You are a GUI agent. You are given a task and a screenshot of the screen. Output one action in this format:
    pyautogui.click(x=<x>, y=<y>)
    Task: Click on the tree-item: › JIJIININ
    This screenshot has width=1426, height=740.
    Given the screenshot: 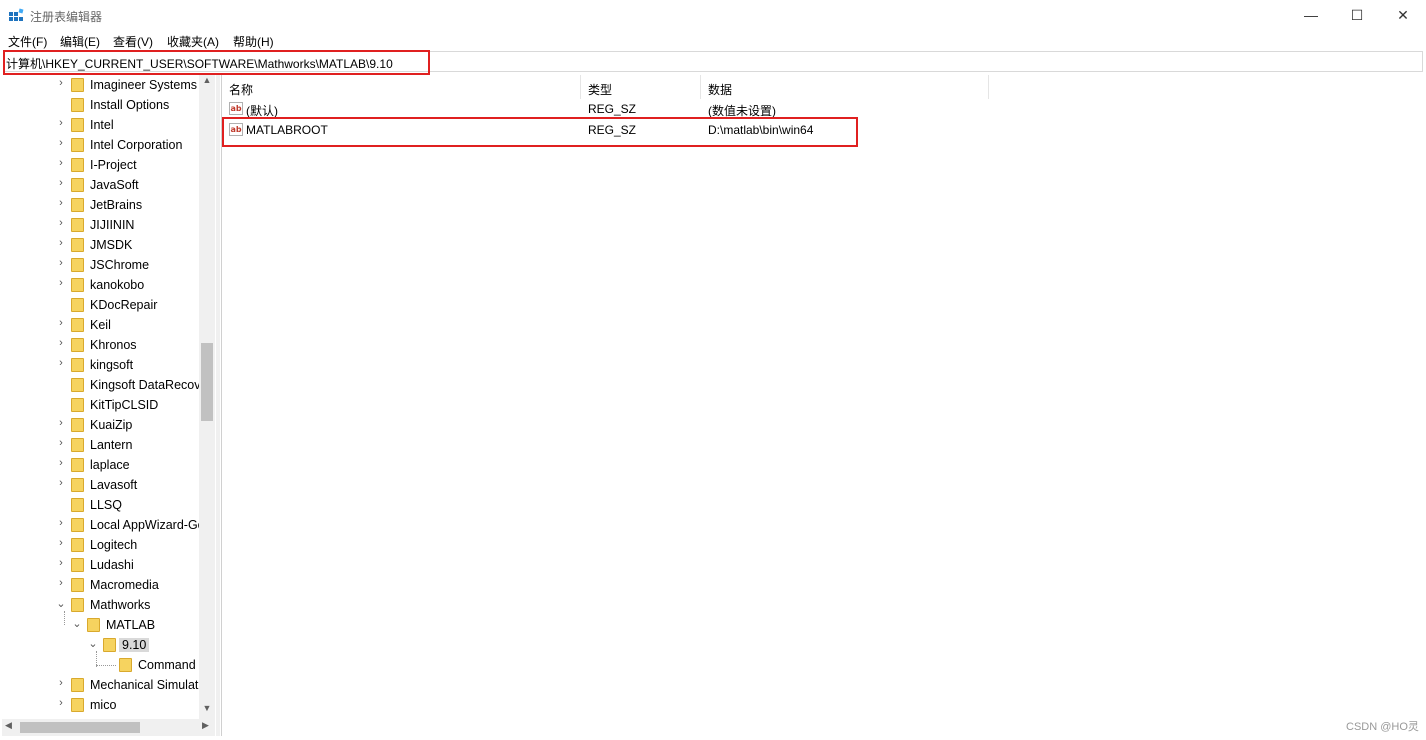 What is the action you would take?
    pyautogui.click(x=102, y=225)
    